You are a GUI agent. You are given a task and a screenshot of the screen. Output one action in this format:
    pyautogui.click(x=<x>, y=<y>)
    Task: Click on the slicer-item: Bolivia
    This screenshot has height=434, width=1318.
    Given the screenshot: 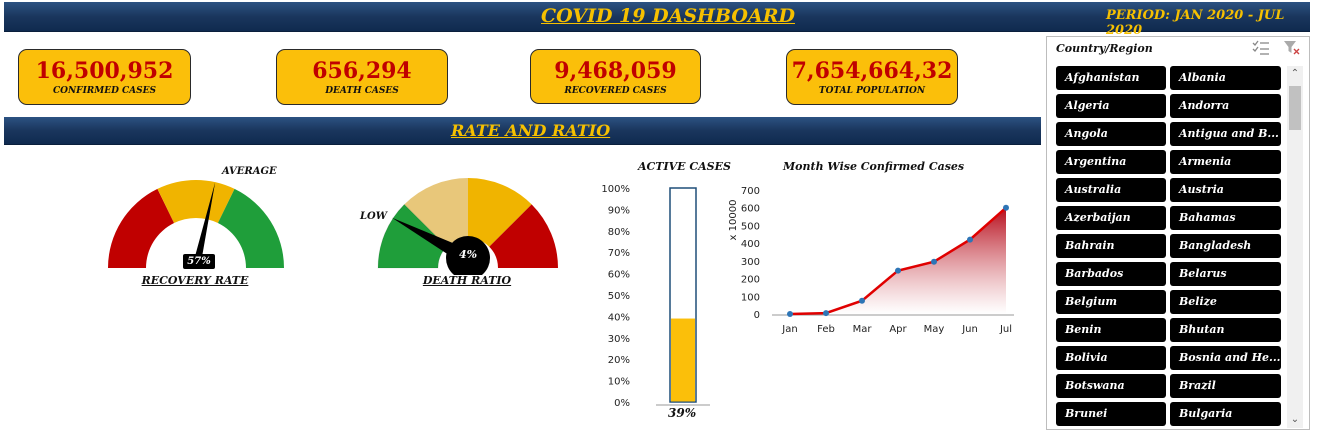 What is the action you would take?
    pyautogui.click(x=1111, y=358)
    